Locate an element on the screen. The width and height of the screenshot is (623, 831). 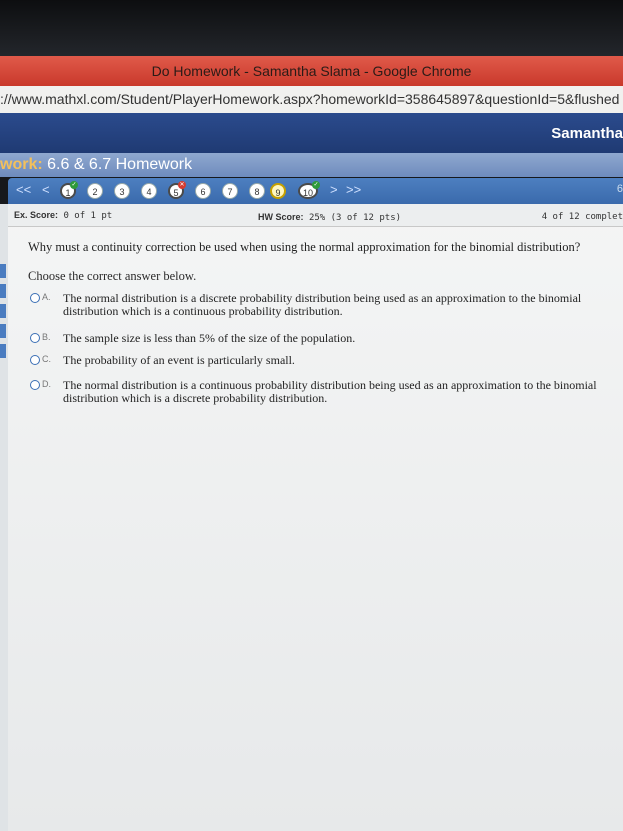
question-9-button: 9 is located at coordinates (278, 191).